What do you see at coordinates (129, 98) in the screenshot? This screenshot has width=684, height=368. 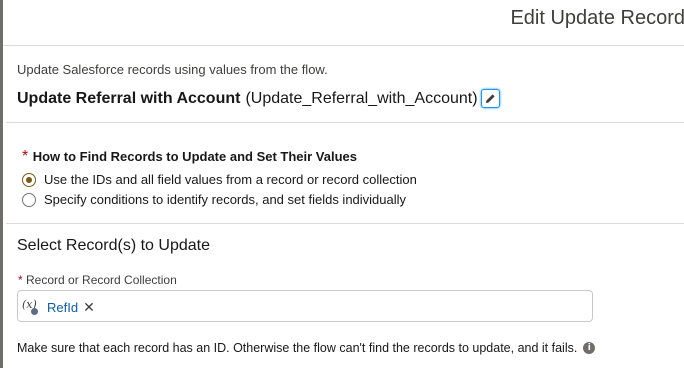 I see `element-label: Update Referral with Account` at bounding box center [129, 98].